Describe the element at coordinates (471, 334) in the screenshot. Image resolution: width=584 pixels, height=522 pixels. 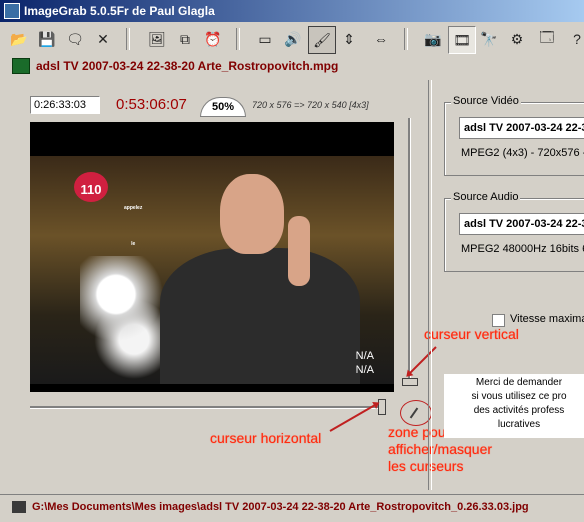
I see `annotation-vertical-cursor: curseur vertical` at that location.